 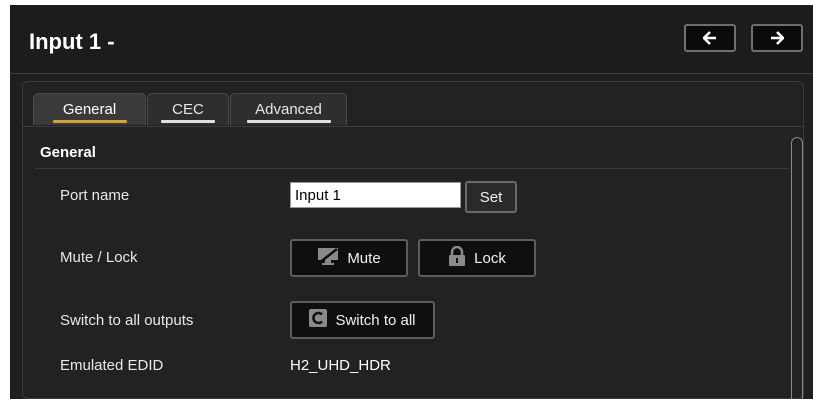 I want to click on tab-advanced: Advanced, so click(x=288, y=109).